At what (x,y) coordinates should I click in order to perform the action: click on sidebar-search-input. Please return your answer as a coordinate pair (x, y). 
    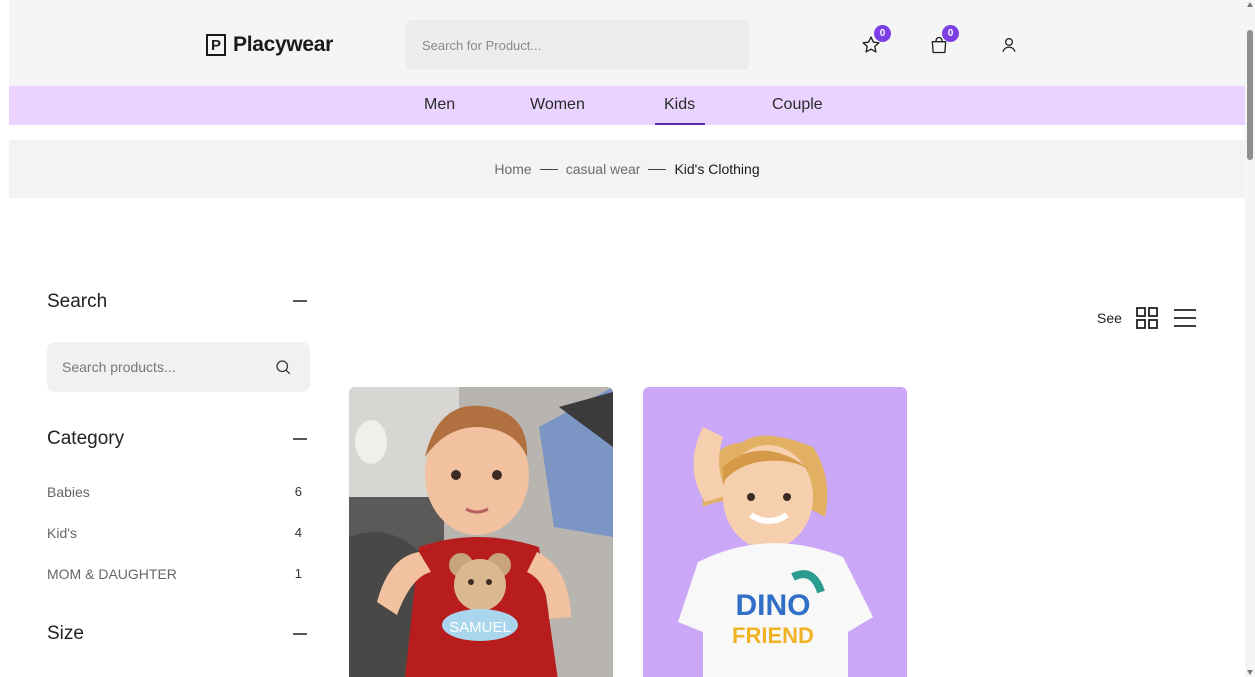
    Looking at the image, I should click on (152, 367).